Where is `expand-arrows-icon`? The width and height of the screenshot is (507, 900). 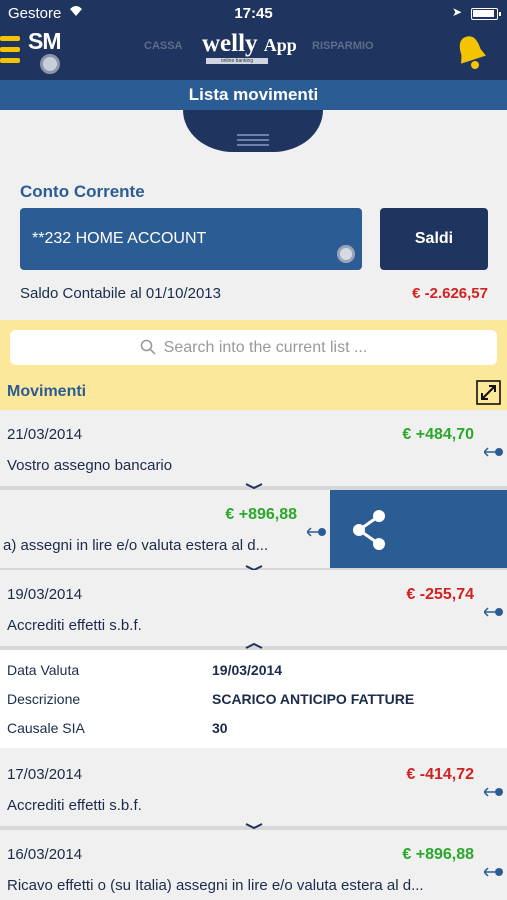 expand-arrows-icon is located at coordinates (488, 392).